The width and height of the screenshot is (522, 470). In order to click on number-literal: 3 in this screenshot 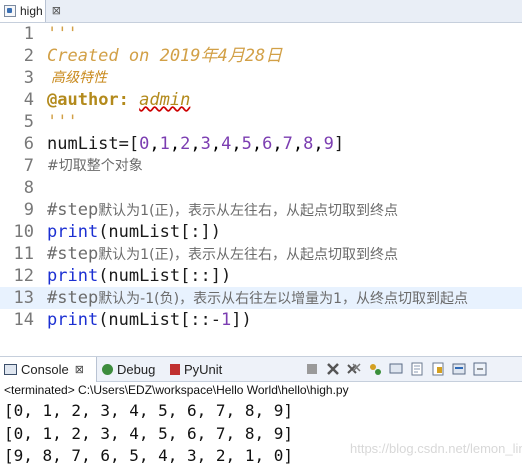, I will do `click(205, 144)`.